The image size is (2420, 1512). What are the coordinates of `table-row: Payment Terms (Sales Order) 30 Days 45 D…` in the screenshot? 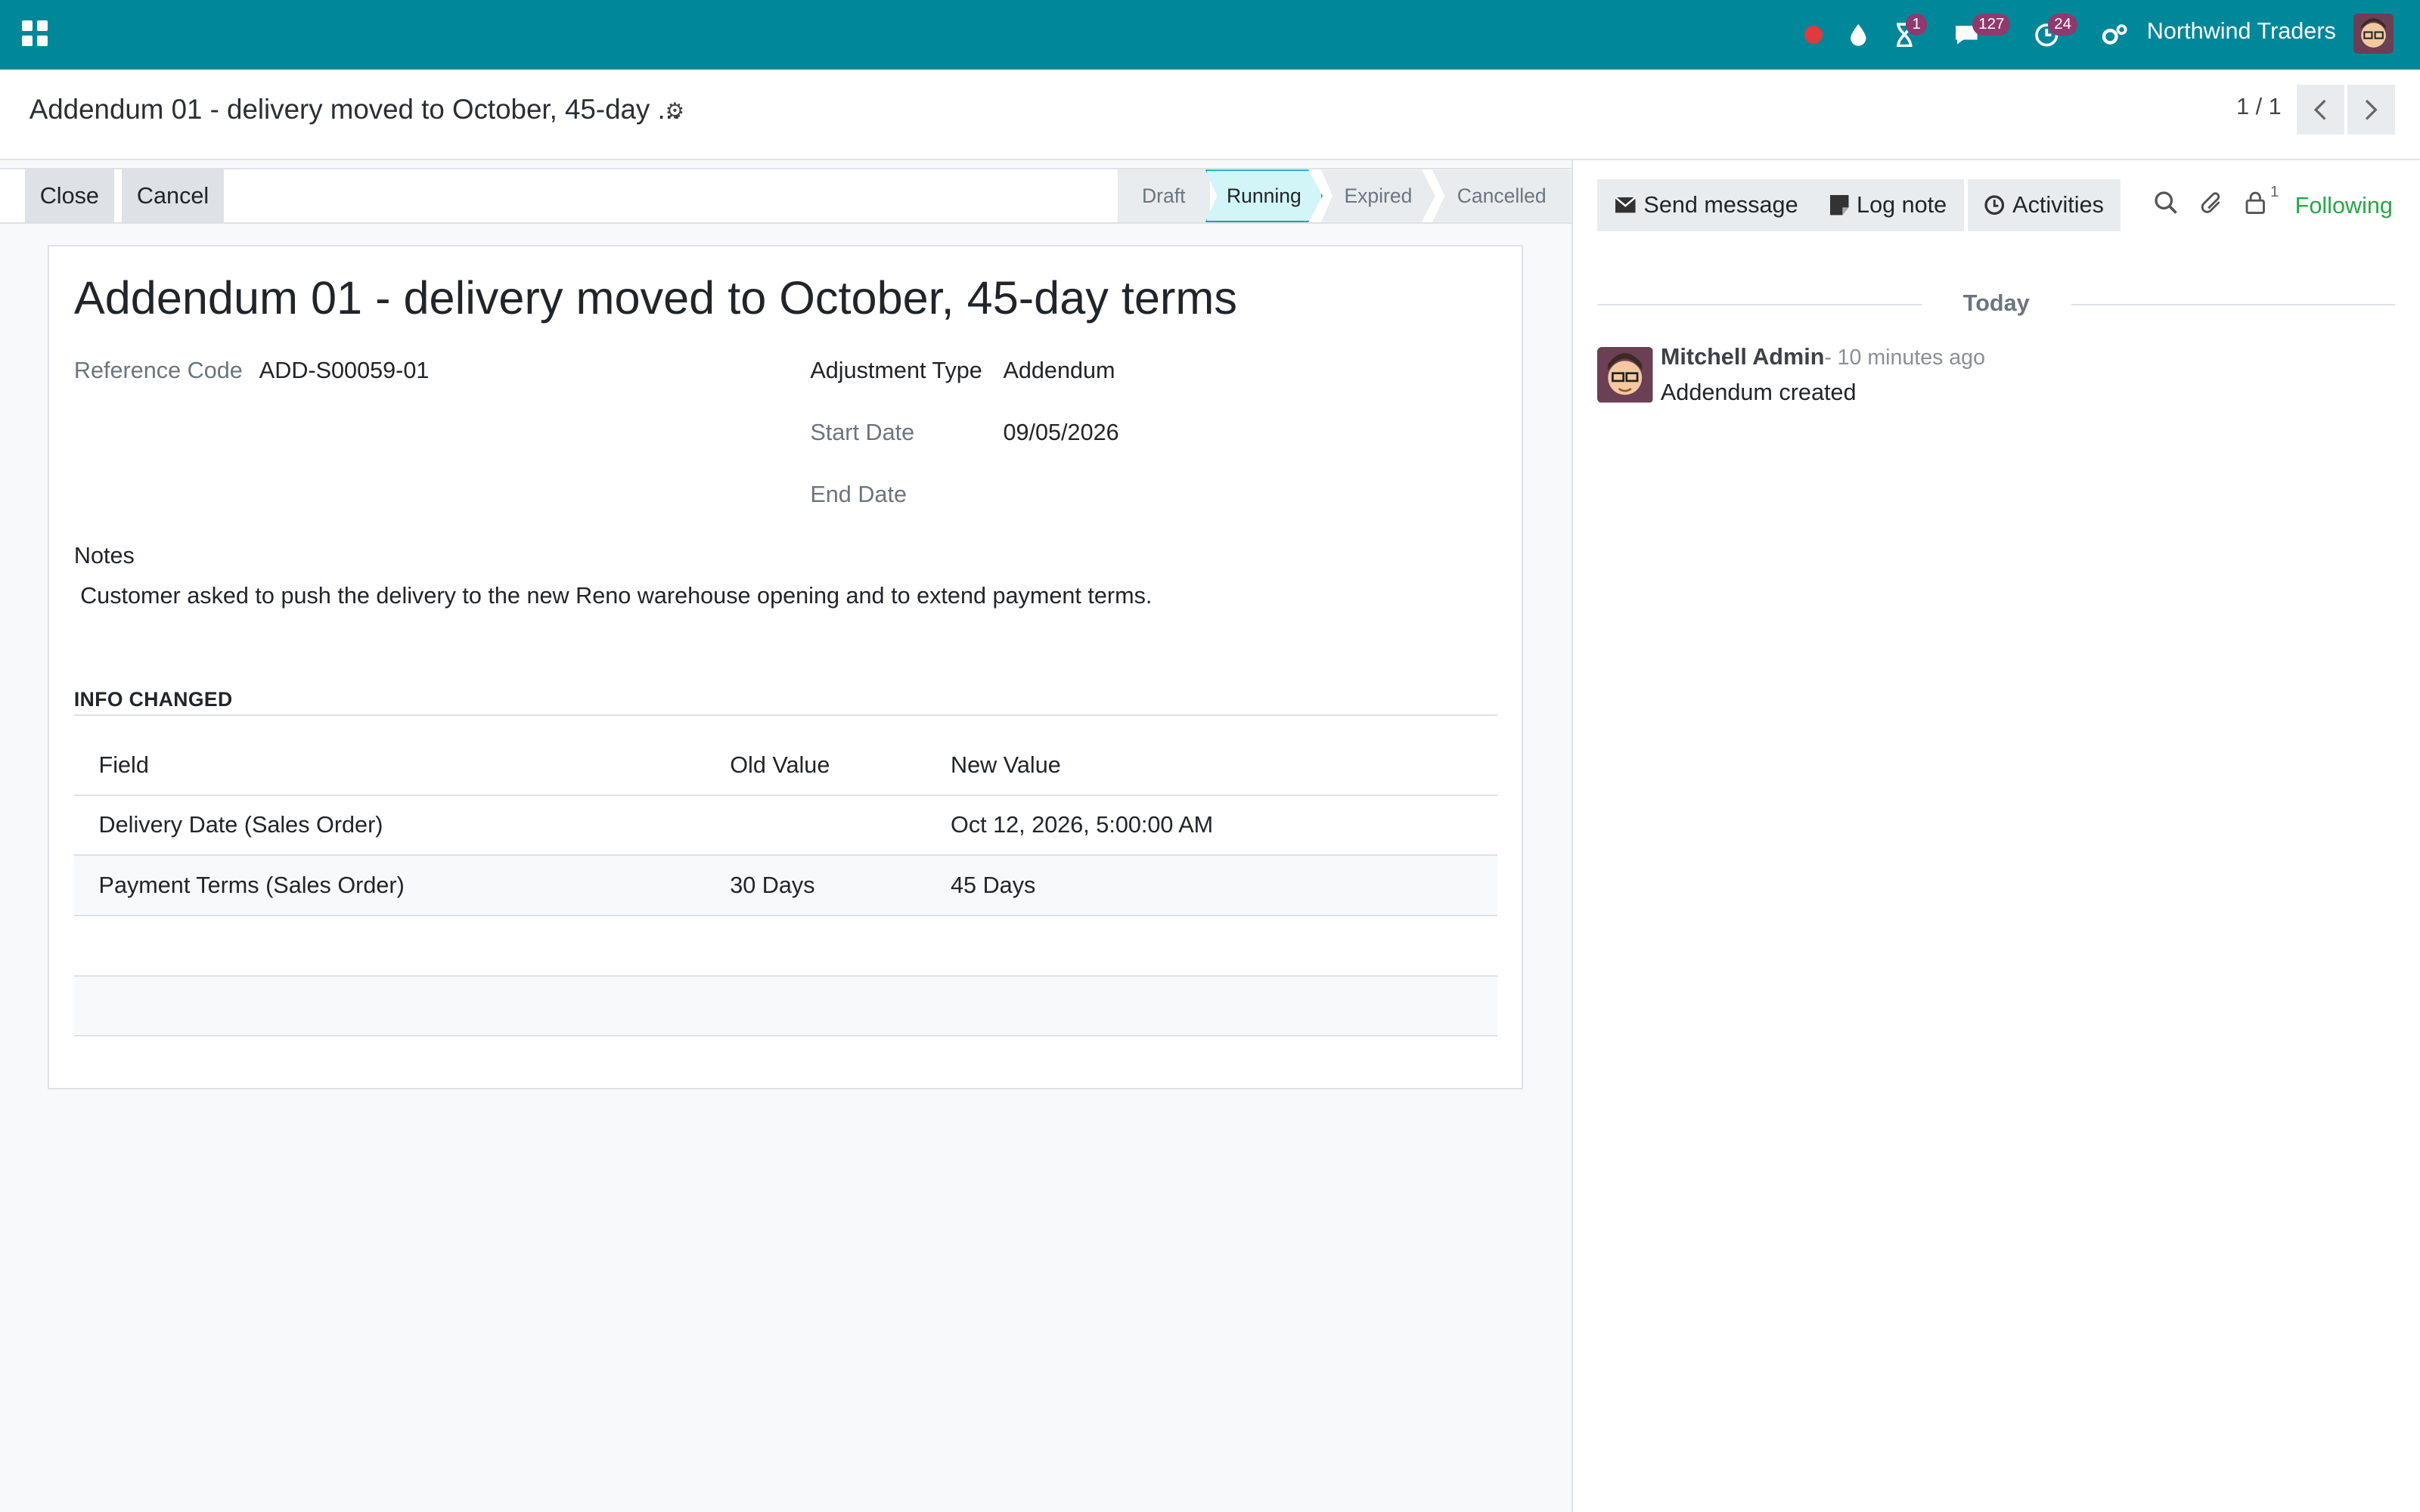 It's located at (785, 886).